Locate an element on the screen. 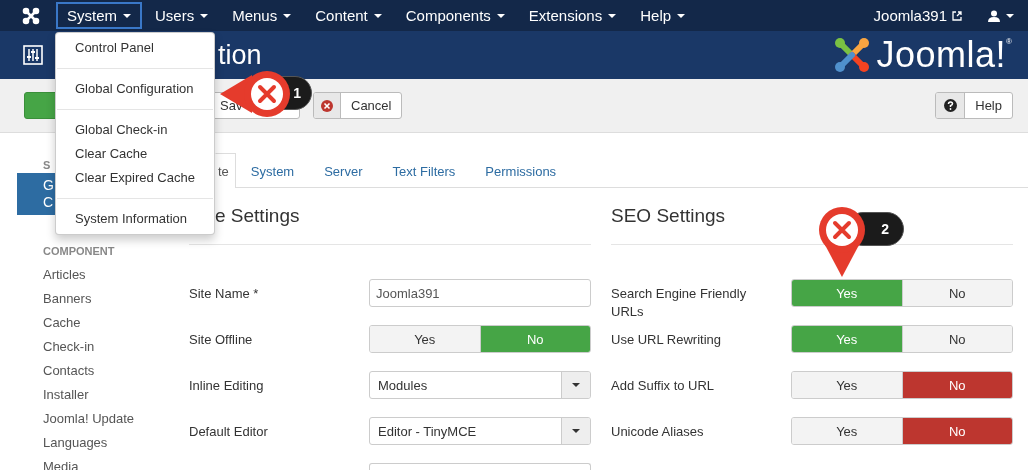  field-label: Add Suffix to URL is located at coordinates (663, 386).